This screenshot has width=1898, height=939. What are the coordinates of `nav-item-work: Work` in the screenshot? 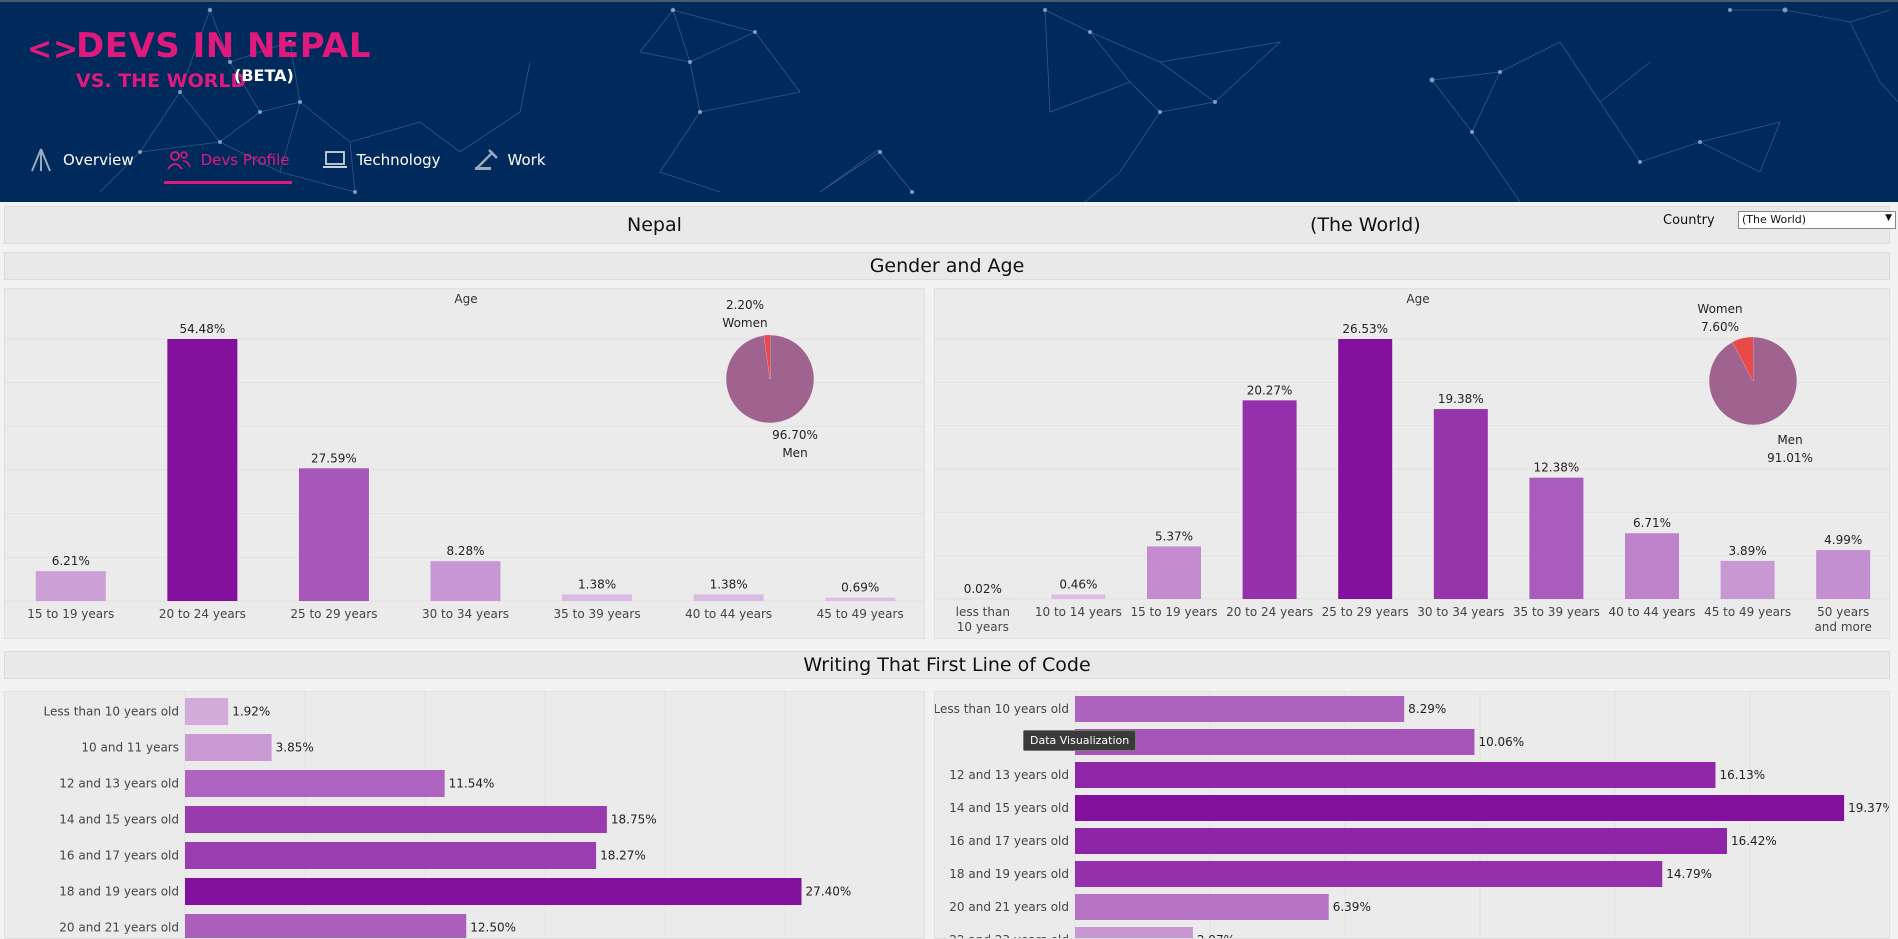 It's located at (509, 160).